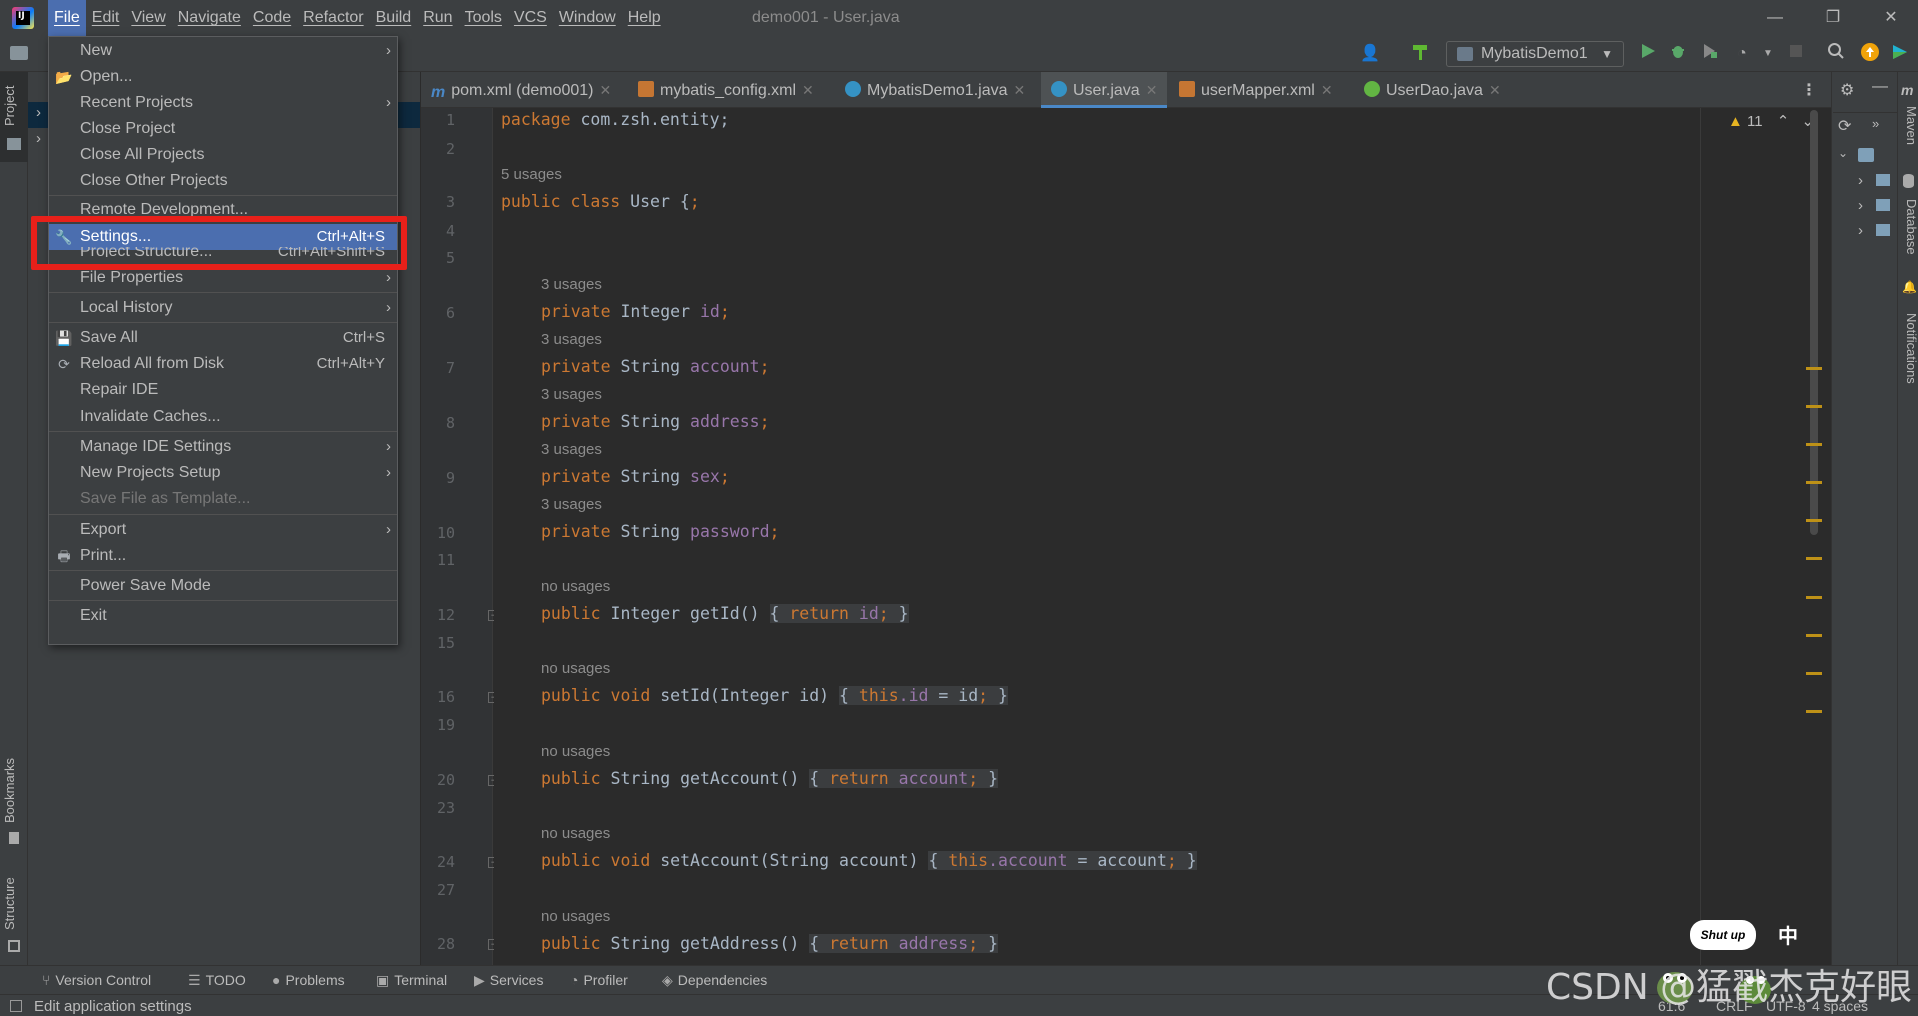  I want to click on ime-indicator: 中, so click(1788, 934).